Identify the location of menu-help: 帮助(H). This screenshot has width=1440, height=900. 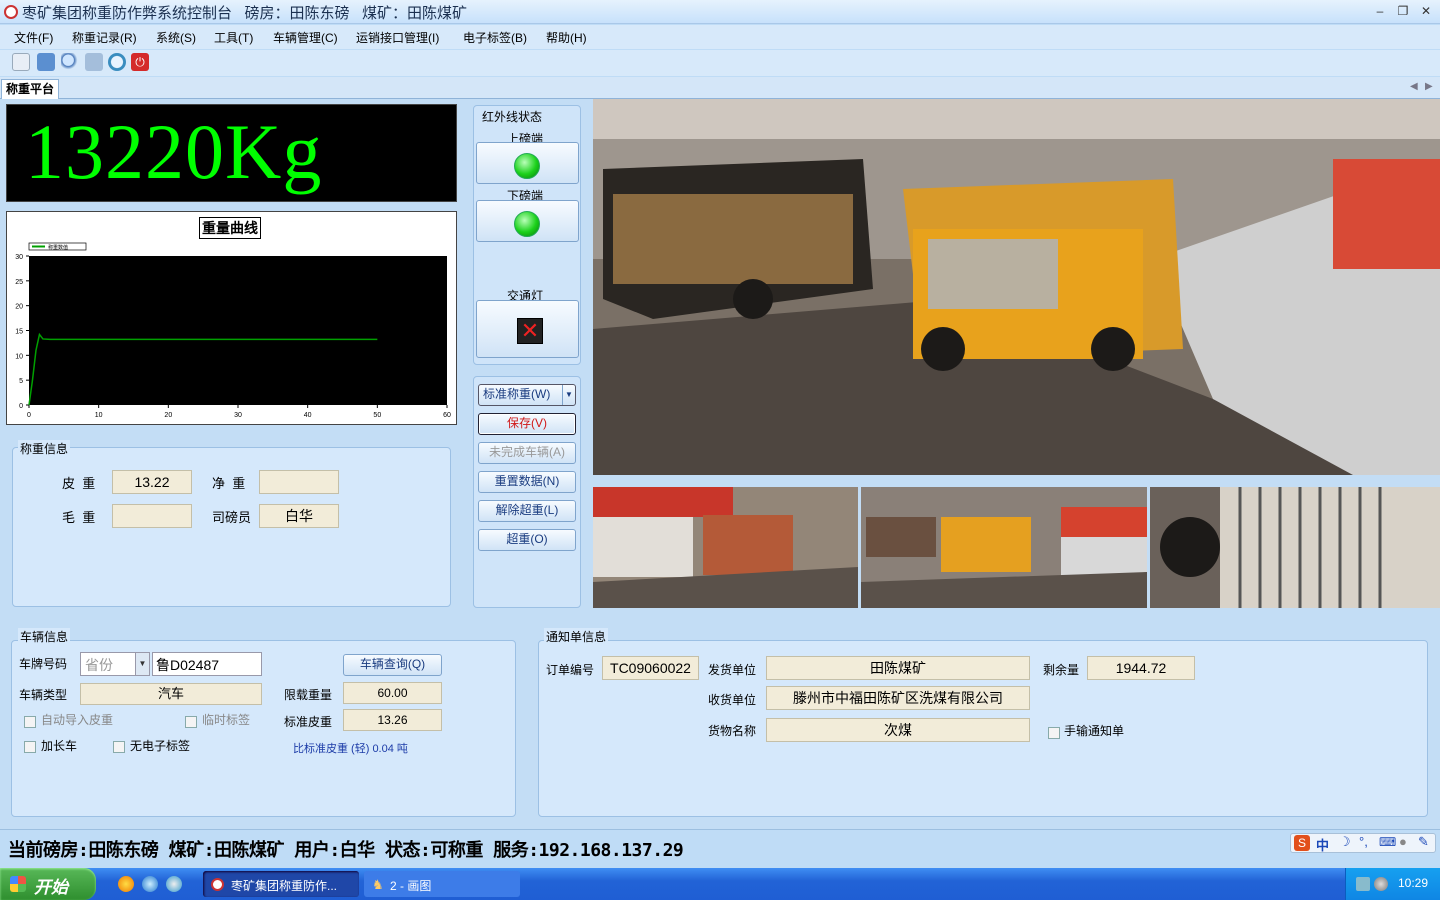
(566, 37).